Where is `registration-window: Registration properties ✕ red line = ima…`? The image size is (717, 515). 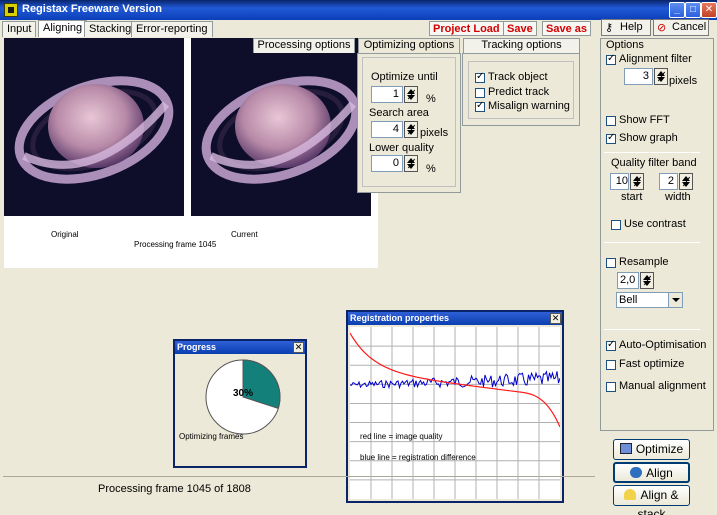
registration-window: Registration properties ✕ red line = ima… is located at coordinates (455, 406).